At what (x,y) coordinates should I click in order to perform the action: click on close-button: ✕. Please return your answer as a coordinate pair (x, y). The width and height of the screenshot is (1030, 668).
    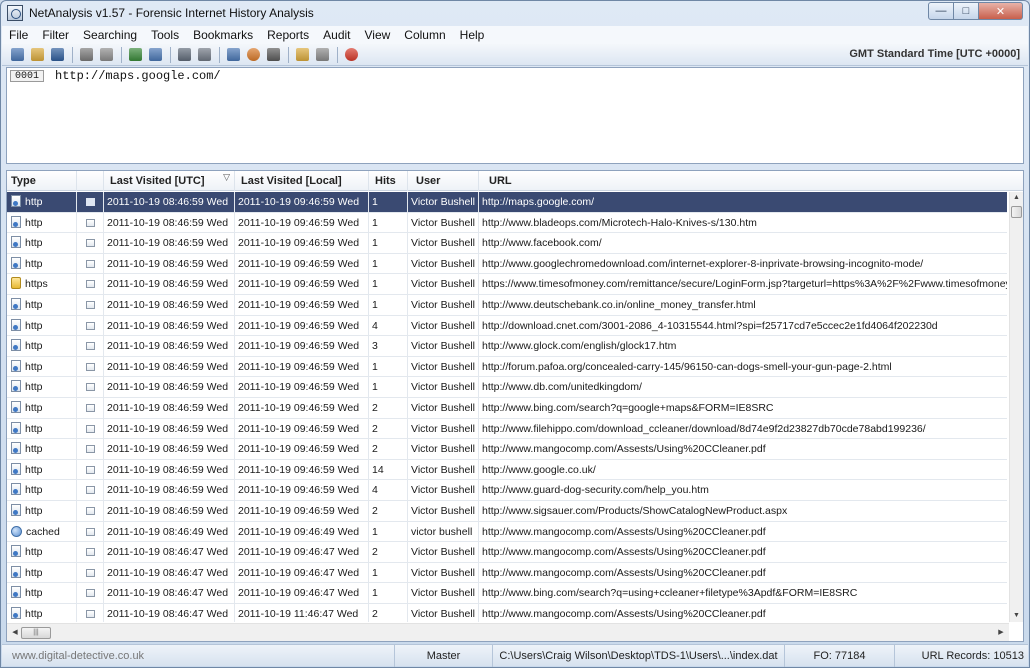
    Looking at the image, I should click on (1001, 11).